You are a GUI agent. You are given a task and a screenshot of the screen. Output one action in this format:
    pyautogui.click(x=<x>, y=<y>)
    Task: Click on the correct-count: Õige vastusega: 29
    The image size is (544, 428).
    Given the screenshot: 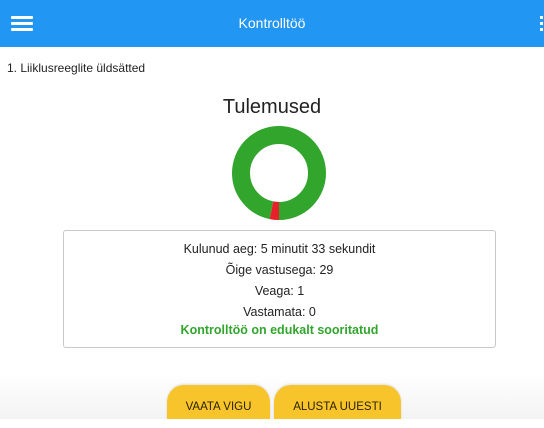 What is the action you would take?
    pyautogui.click(x=279, y=270)
    